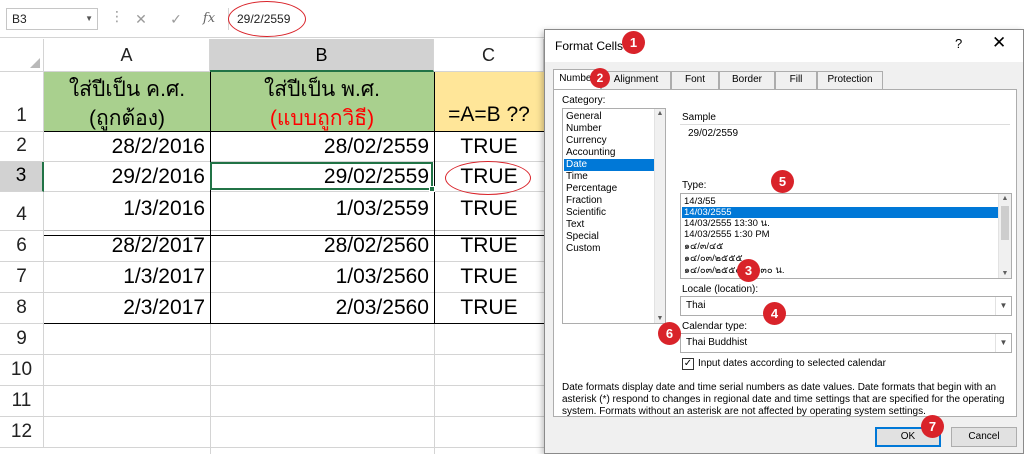  What do you see at coordinates (322, 177) in the screenshot?
I see `active-cell-border` at bounding box center [322, 177].